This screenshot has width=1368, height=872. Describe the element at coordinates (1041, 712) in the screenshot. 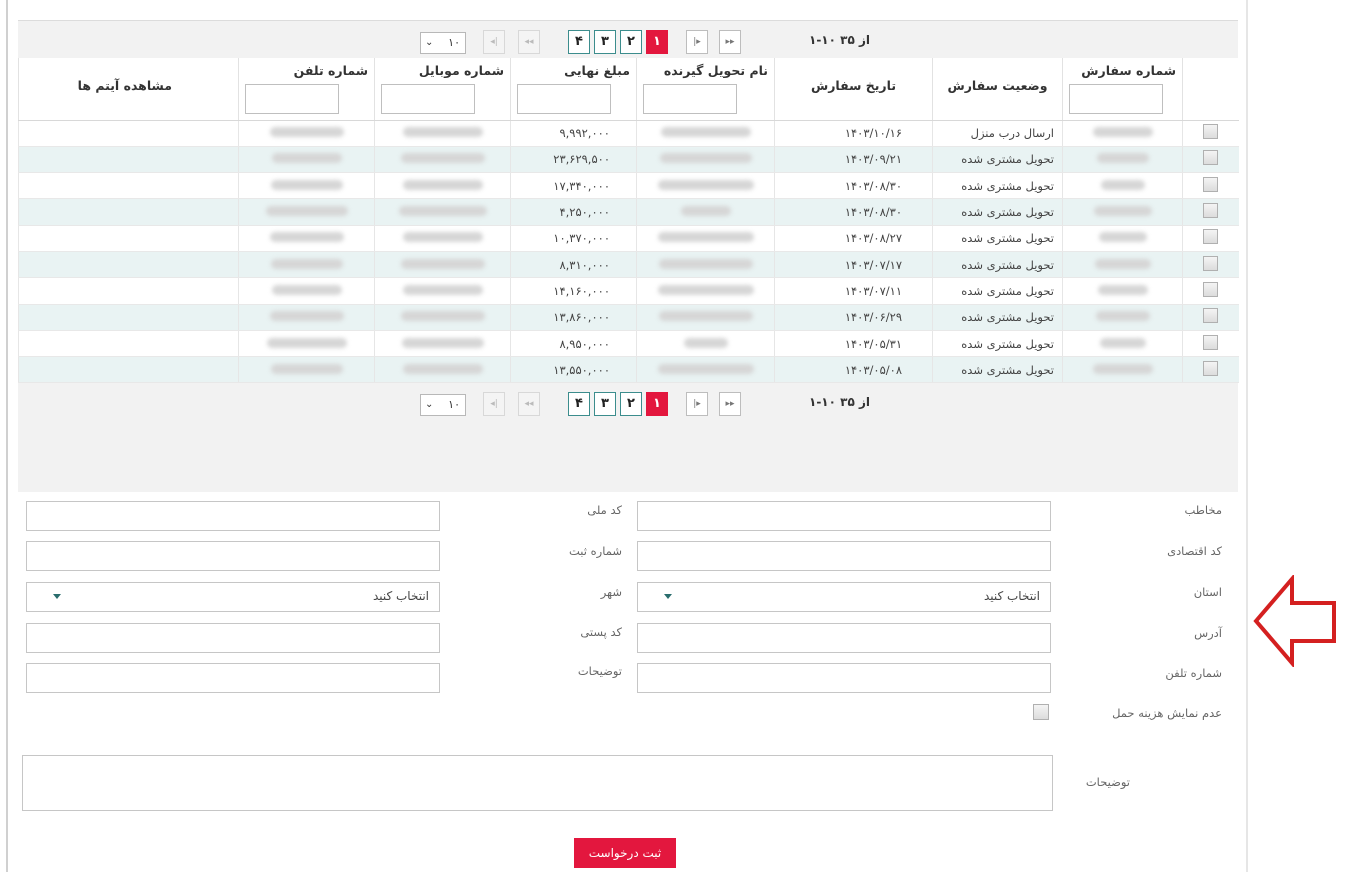

I see `hide-shipping-checkbox` at that location.